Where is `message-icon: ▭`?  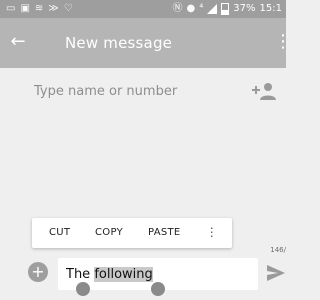 message-icon: ▭ is located at coordinates (11, 8).